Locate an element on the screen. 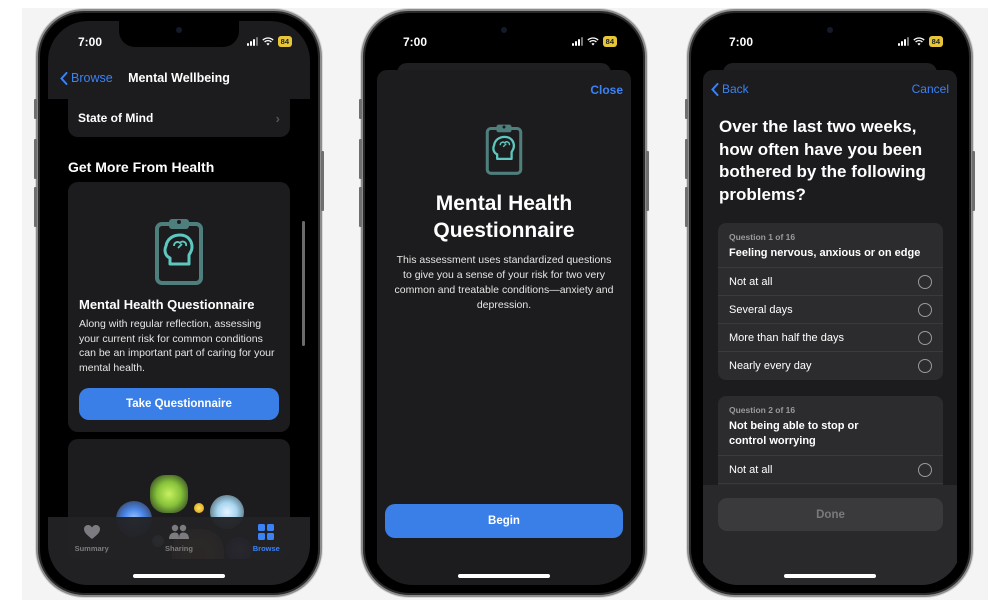 This screenshot has height=600, width=1000. back-button: Back is located at coordinates (730, 89).